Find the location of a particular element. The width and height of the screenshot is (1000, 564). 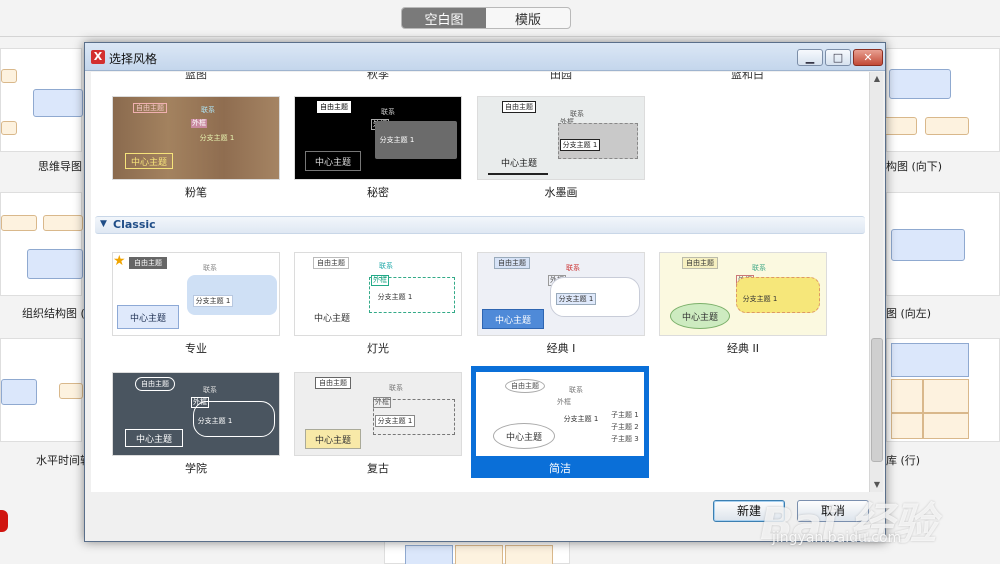

style-label-secret: 秘密 is located at coordinates (378, 192).